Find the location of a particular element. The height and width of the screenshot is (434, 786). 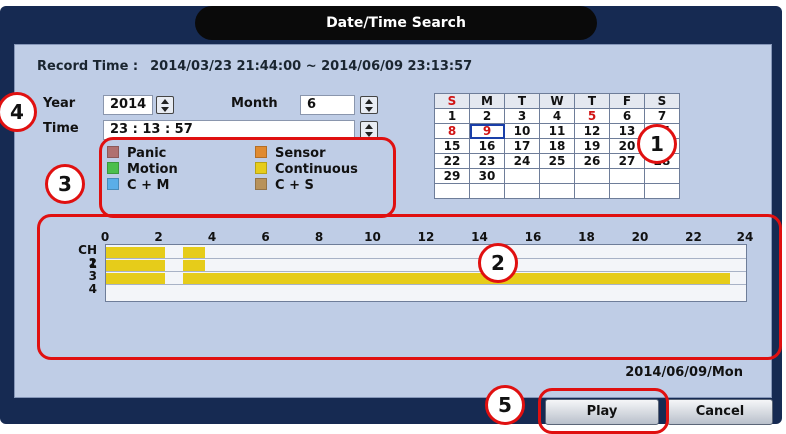

calendar-day: 16 is located at coordinates (487, 146).